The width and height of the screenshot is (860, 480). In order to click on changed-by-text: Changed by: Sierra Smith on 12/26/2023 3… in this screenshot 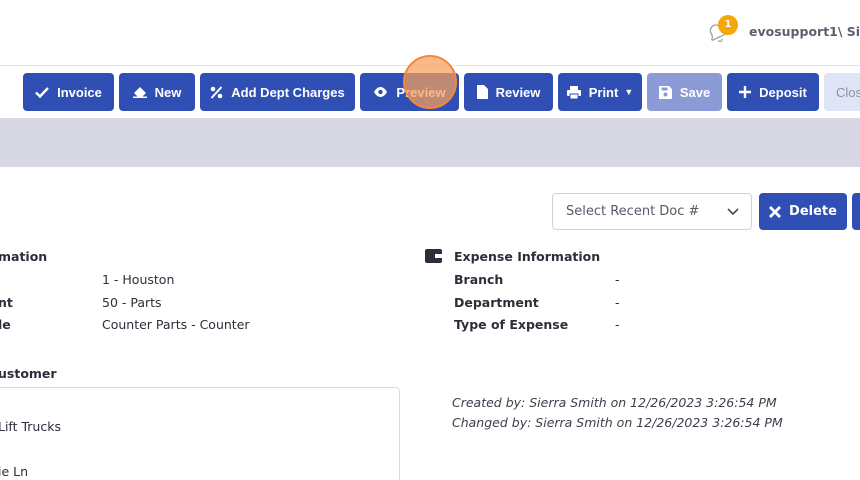, I will do `click(617, 422)`.